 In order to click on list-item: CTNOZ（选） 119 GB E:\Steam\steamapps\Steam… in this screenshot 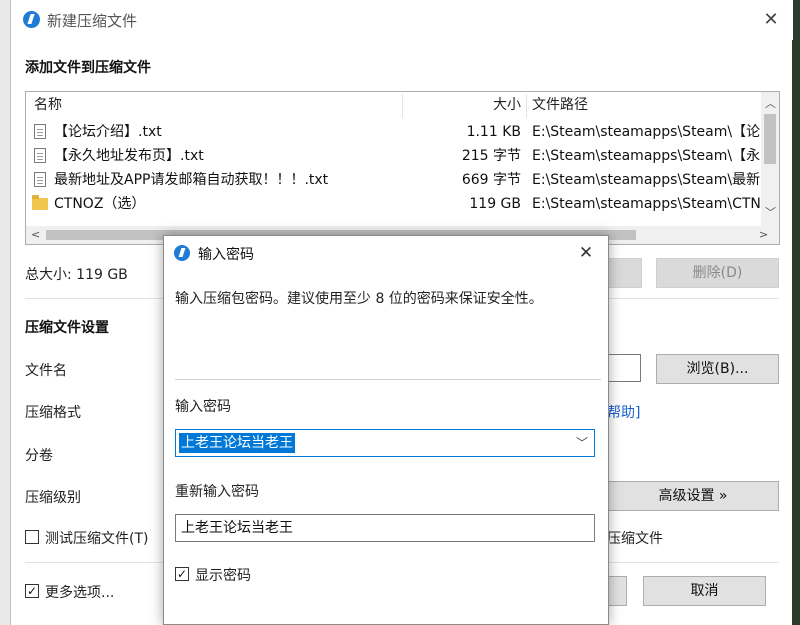, I will do `click(393, 204)`.